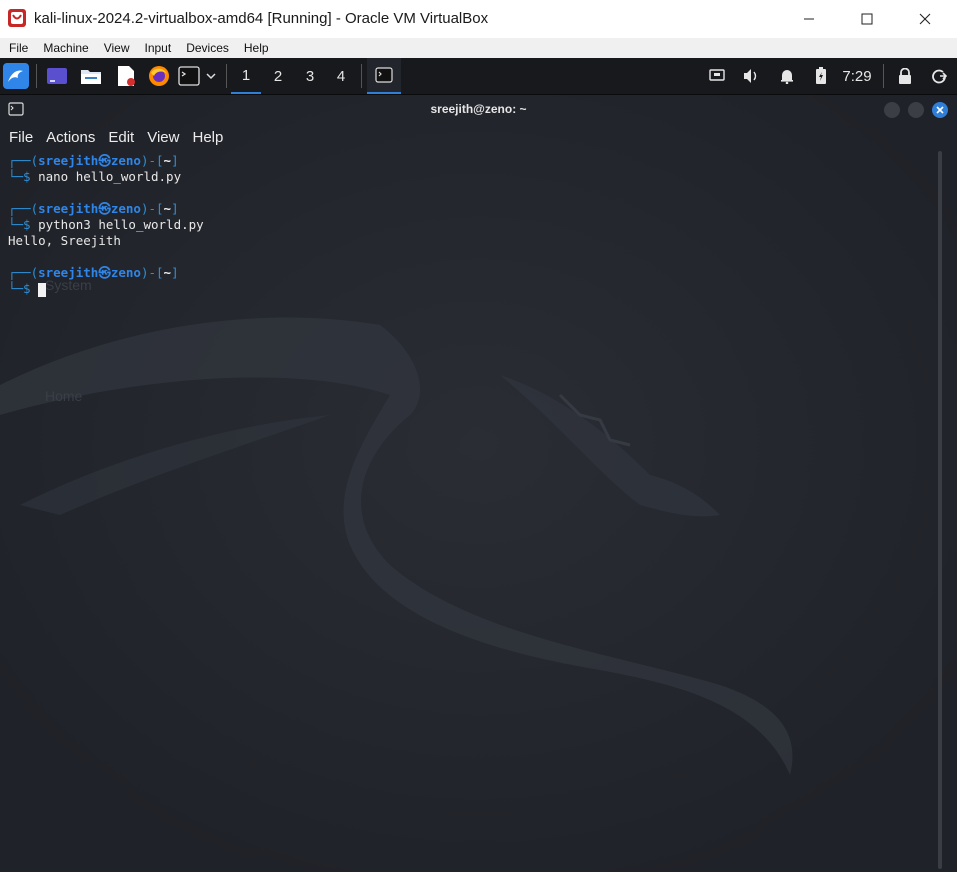  I want to click on workspace-1: 1, so click(246, 76).